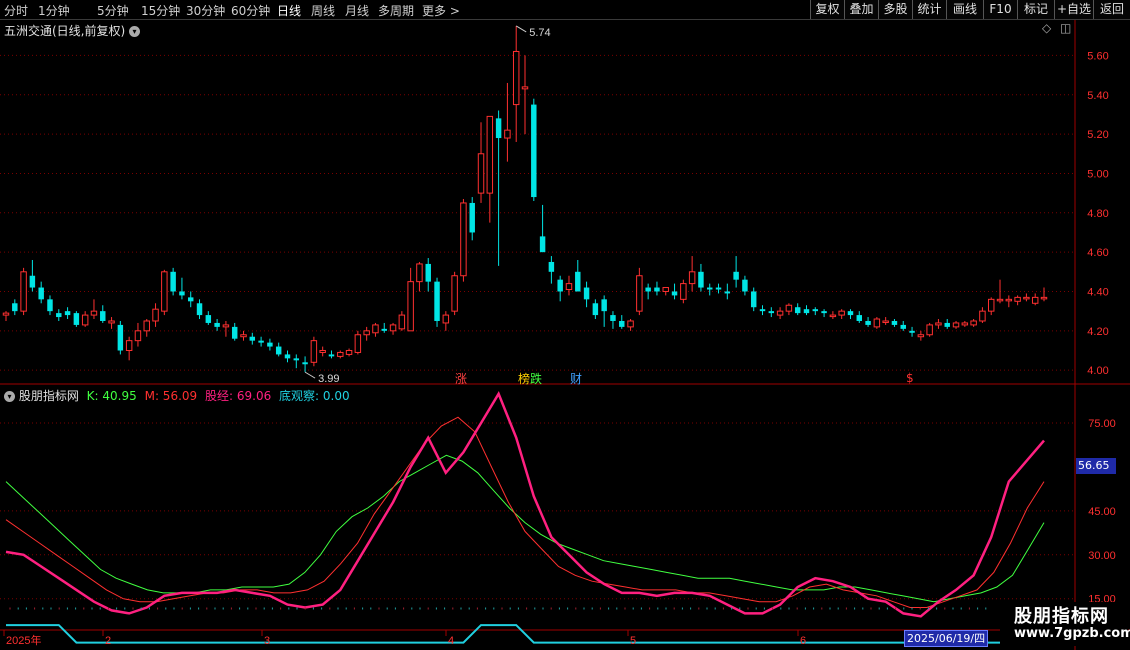  What do you see at coordinates (1111, 9) in the screenshot?
I see `back-button: 返回` at bounding box center [1111, 9].